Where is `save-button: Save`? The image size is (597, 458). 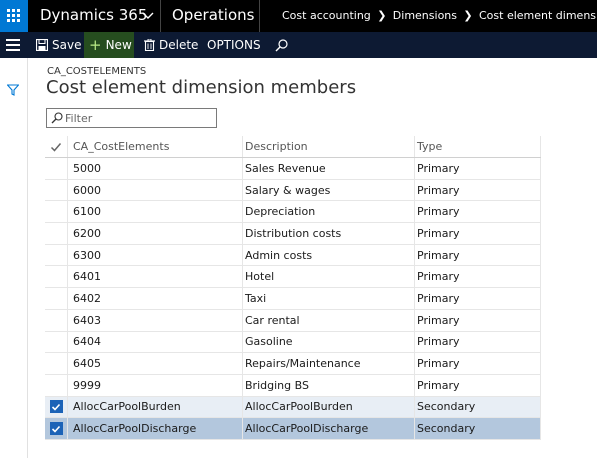 save-button: Save is located at coordinates (58, 45).